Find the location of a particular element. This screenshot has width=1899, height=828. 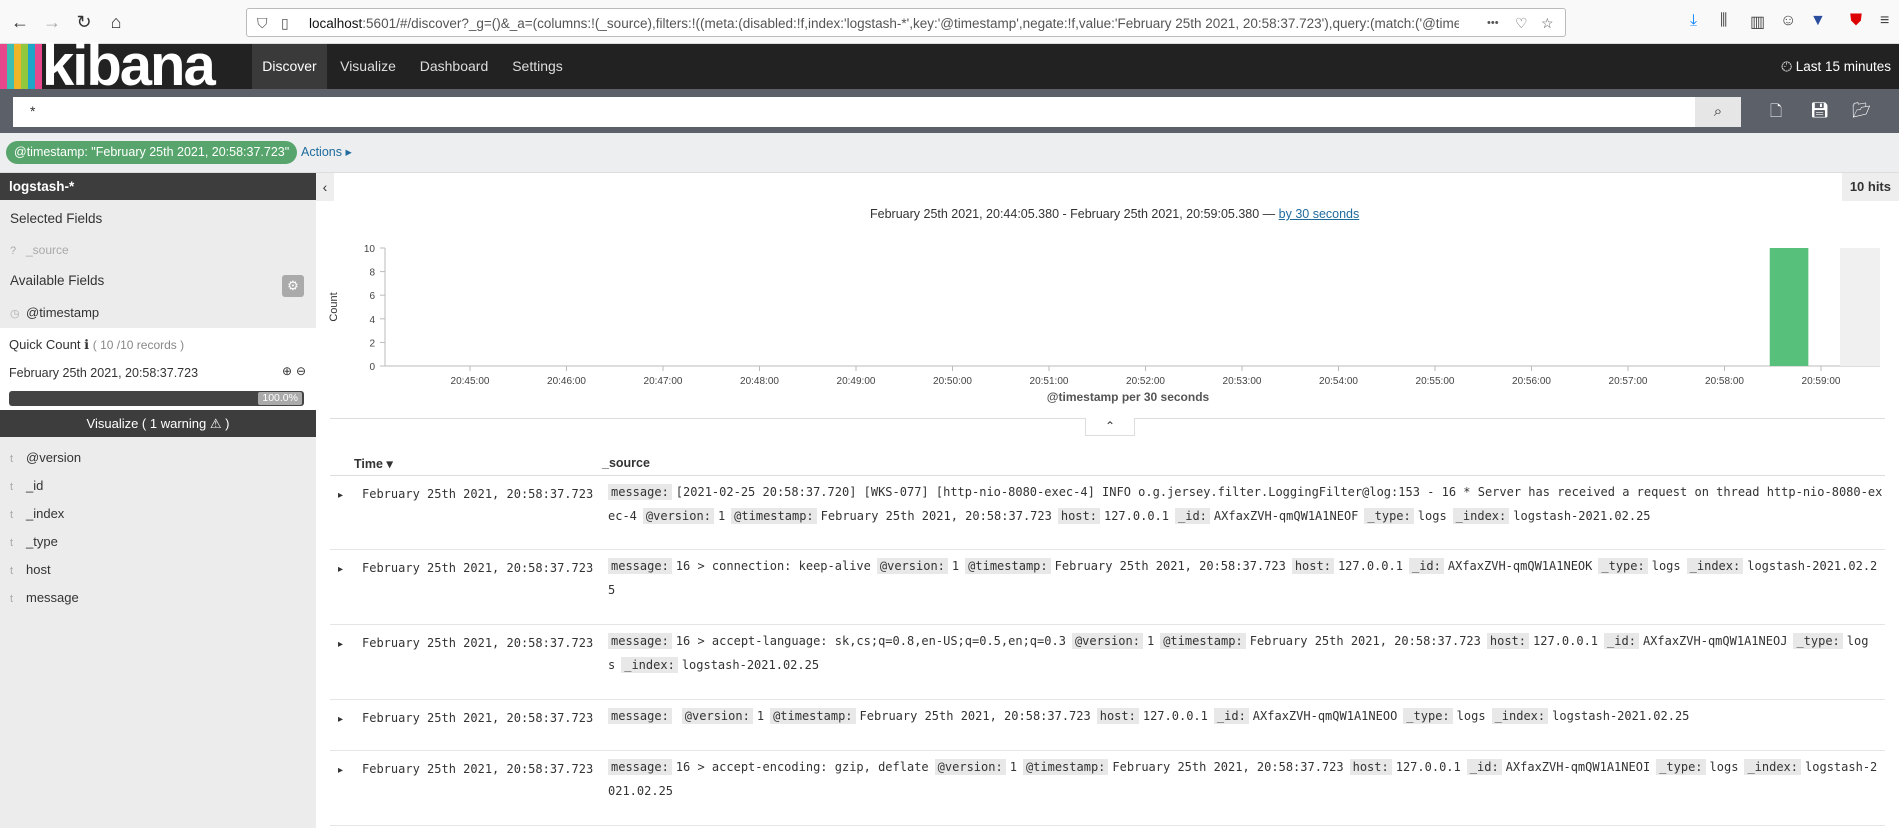

field-type: t _type is located at coordinates (34, 541).